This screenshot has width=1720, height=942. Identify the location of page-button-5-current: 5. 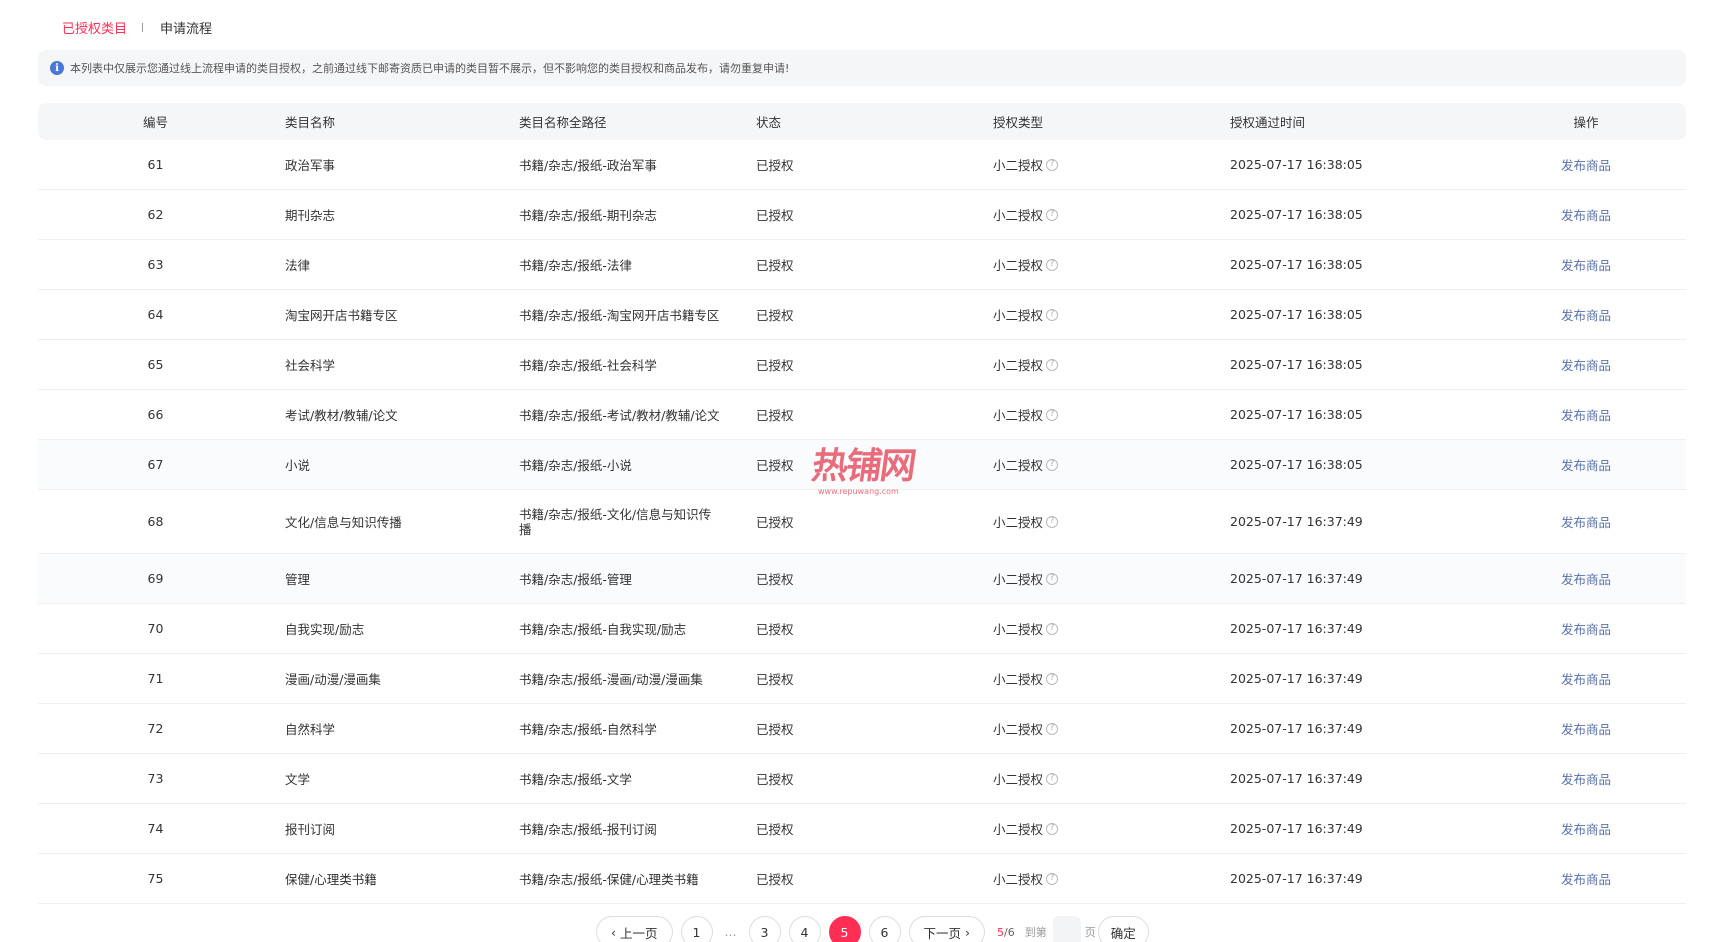
(844, 929).